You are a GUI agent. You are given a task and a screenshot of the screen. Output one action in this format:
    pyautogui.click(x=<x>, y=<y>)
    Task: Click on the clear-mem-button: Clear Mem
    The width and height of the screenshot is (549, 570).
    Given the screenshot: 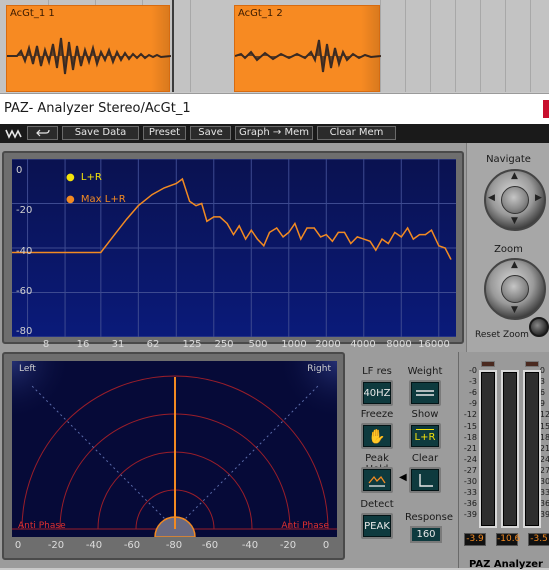 What is the action you would take?
    pyautogui.click(x=356, y=133)
    